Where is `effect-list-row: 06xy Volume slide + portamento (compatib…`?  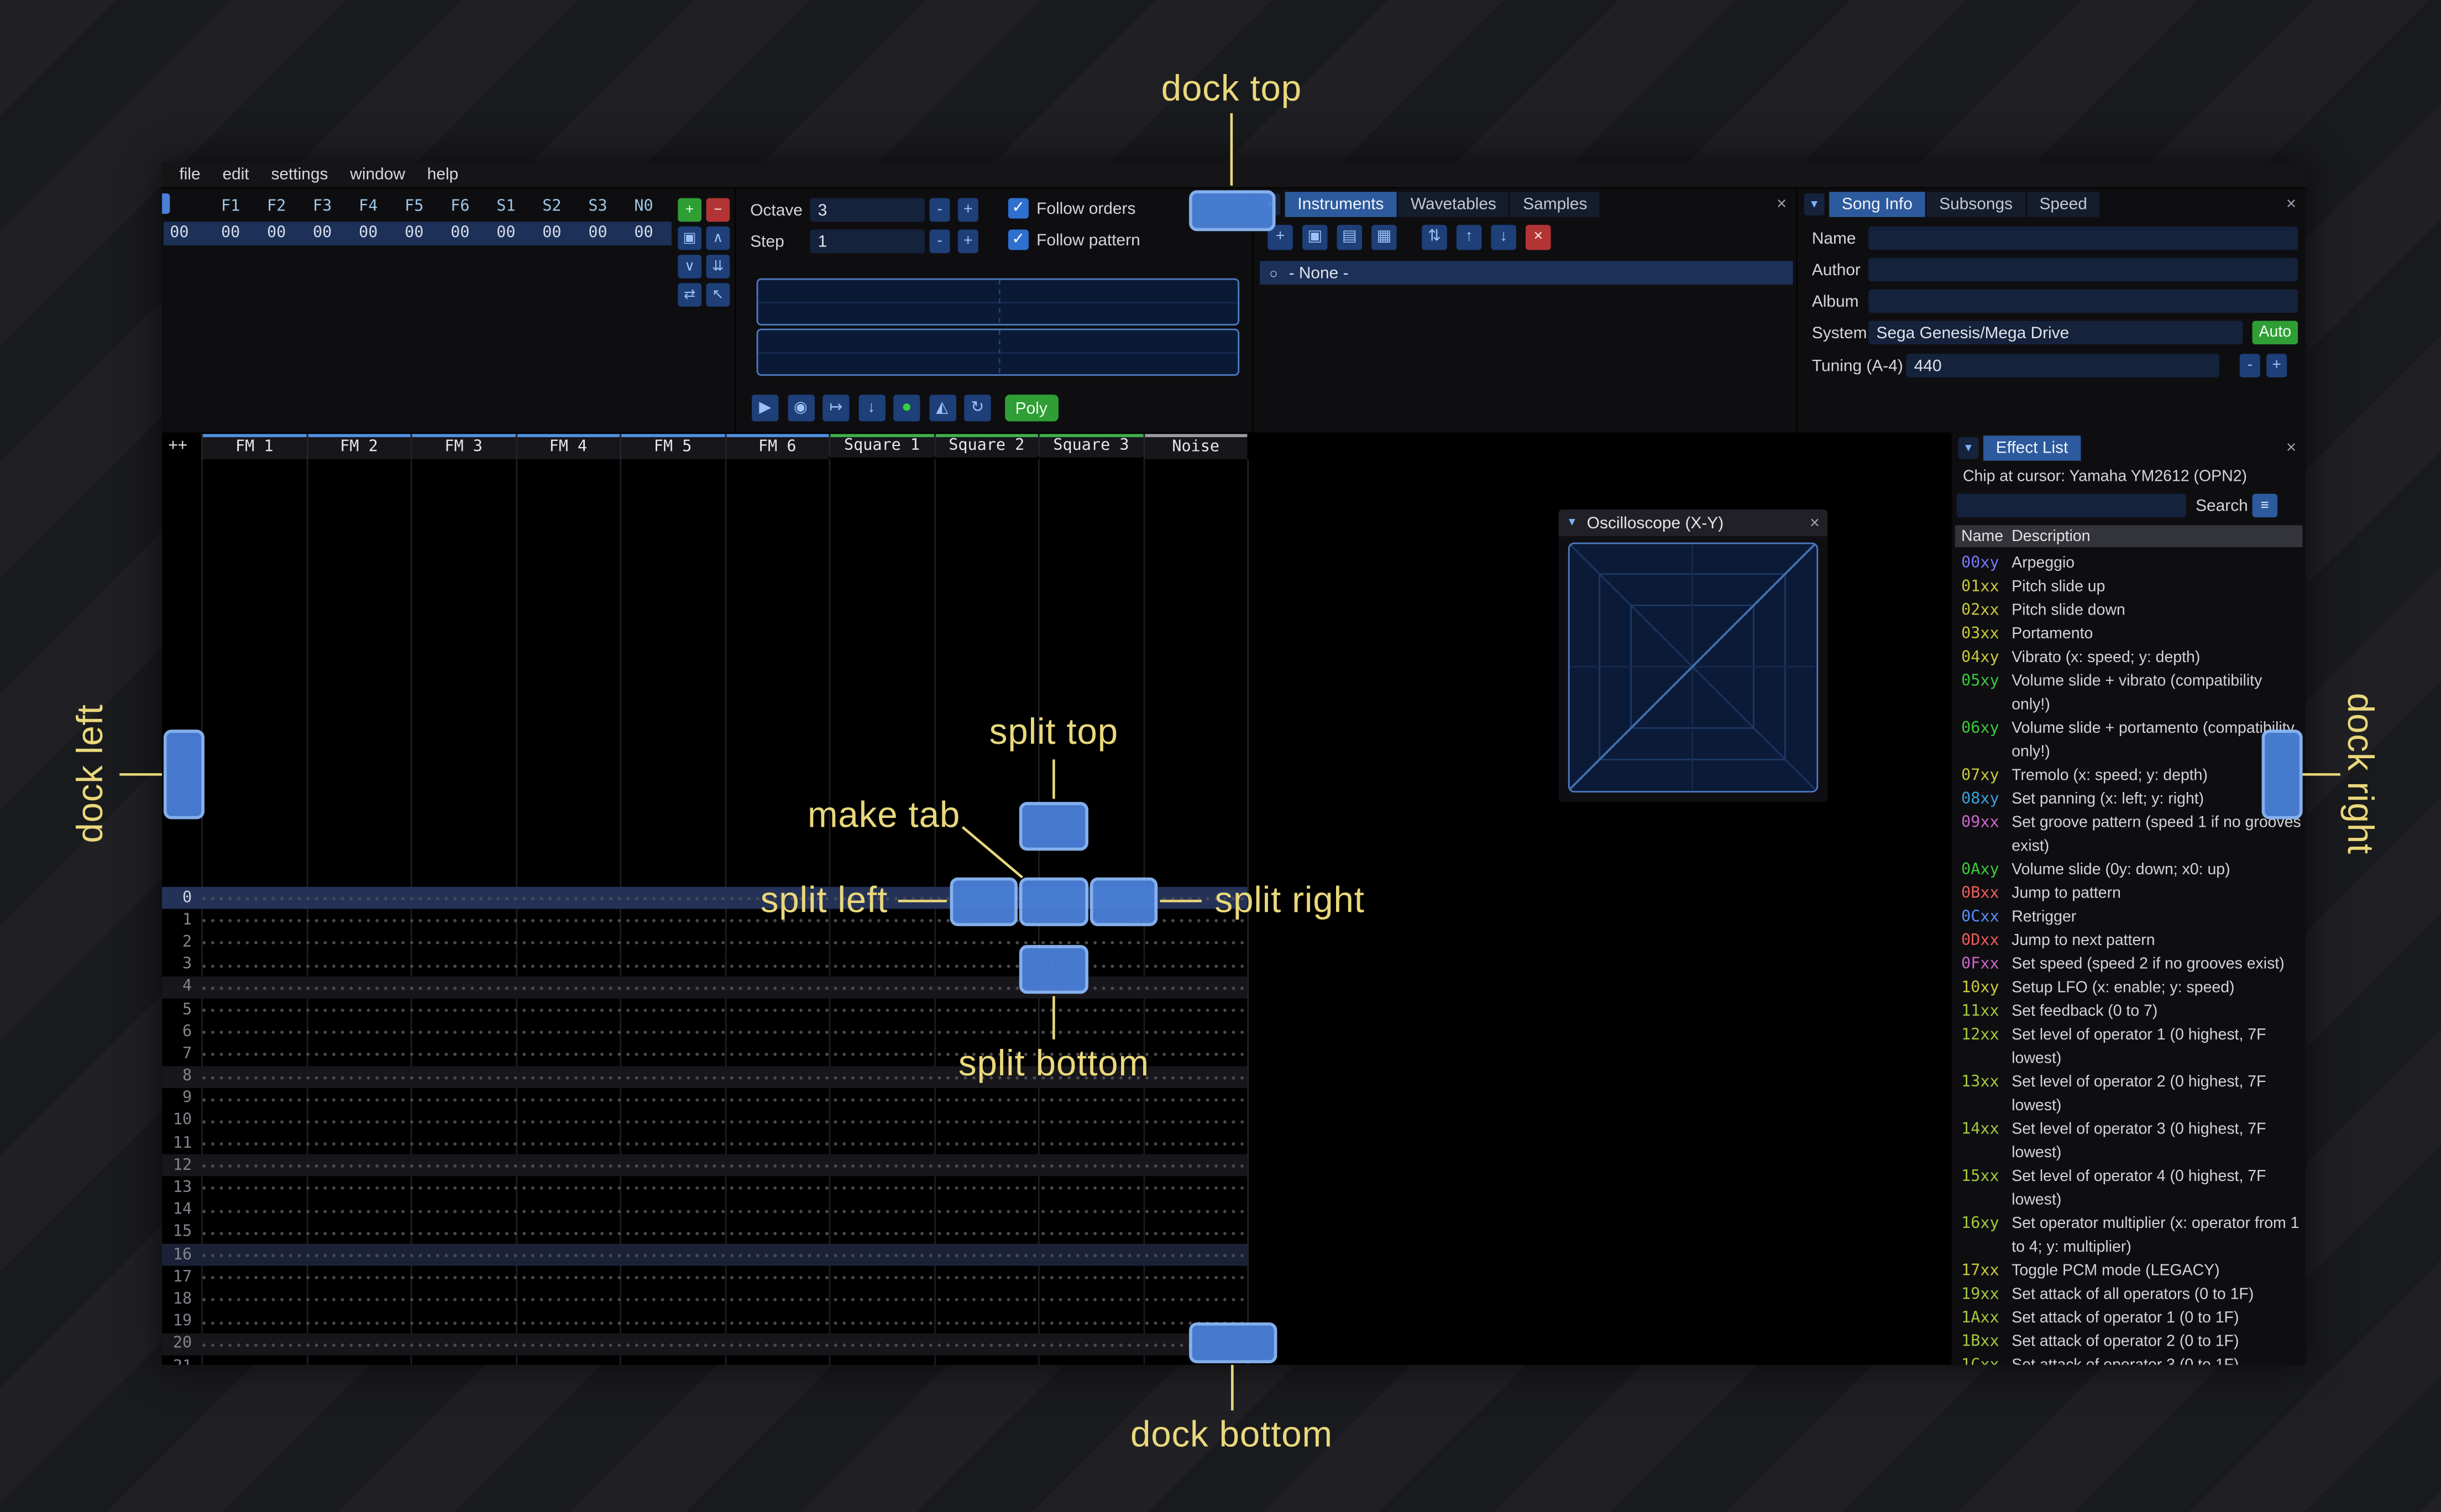 effect-list-row: 06xy Volume slide + portamento (compatib… is located at coordinates (2132, 741).